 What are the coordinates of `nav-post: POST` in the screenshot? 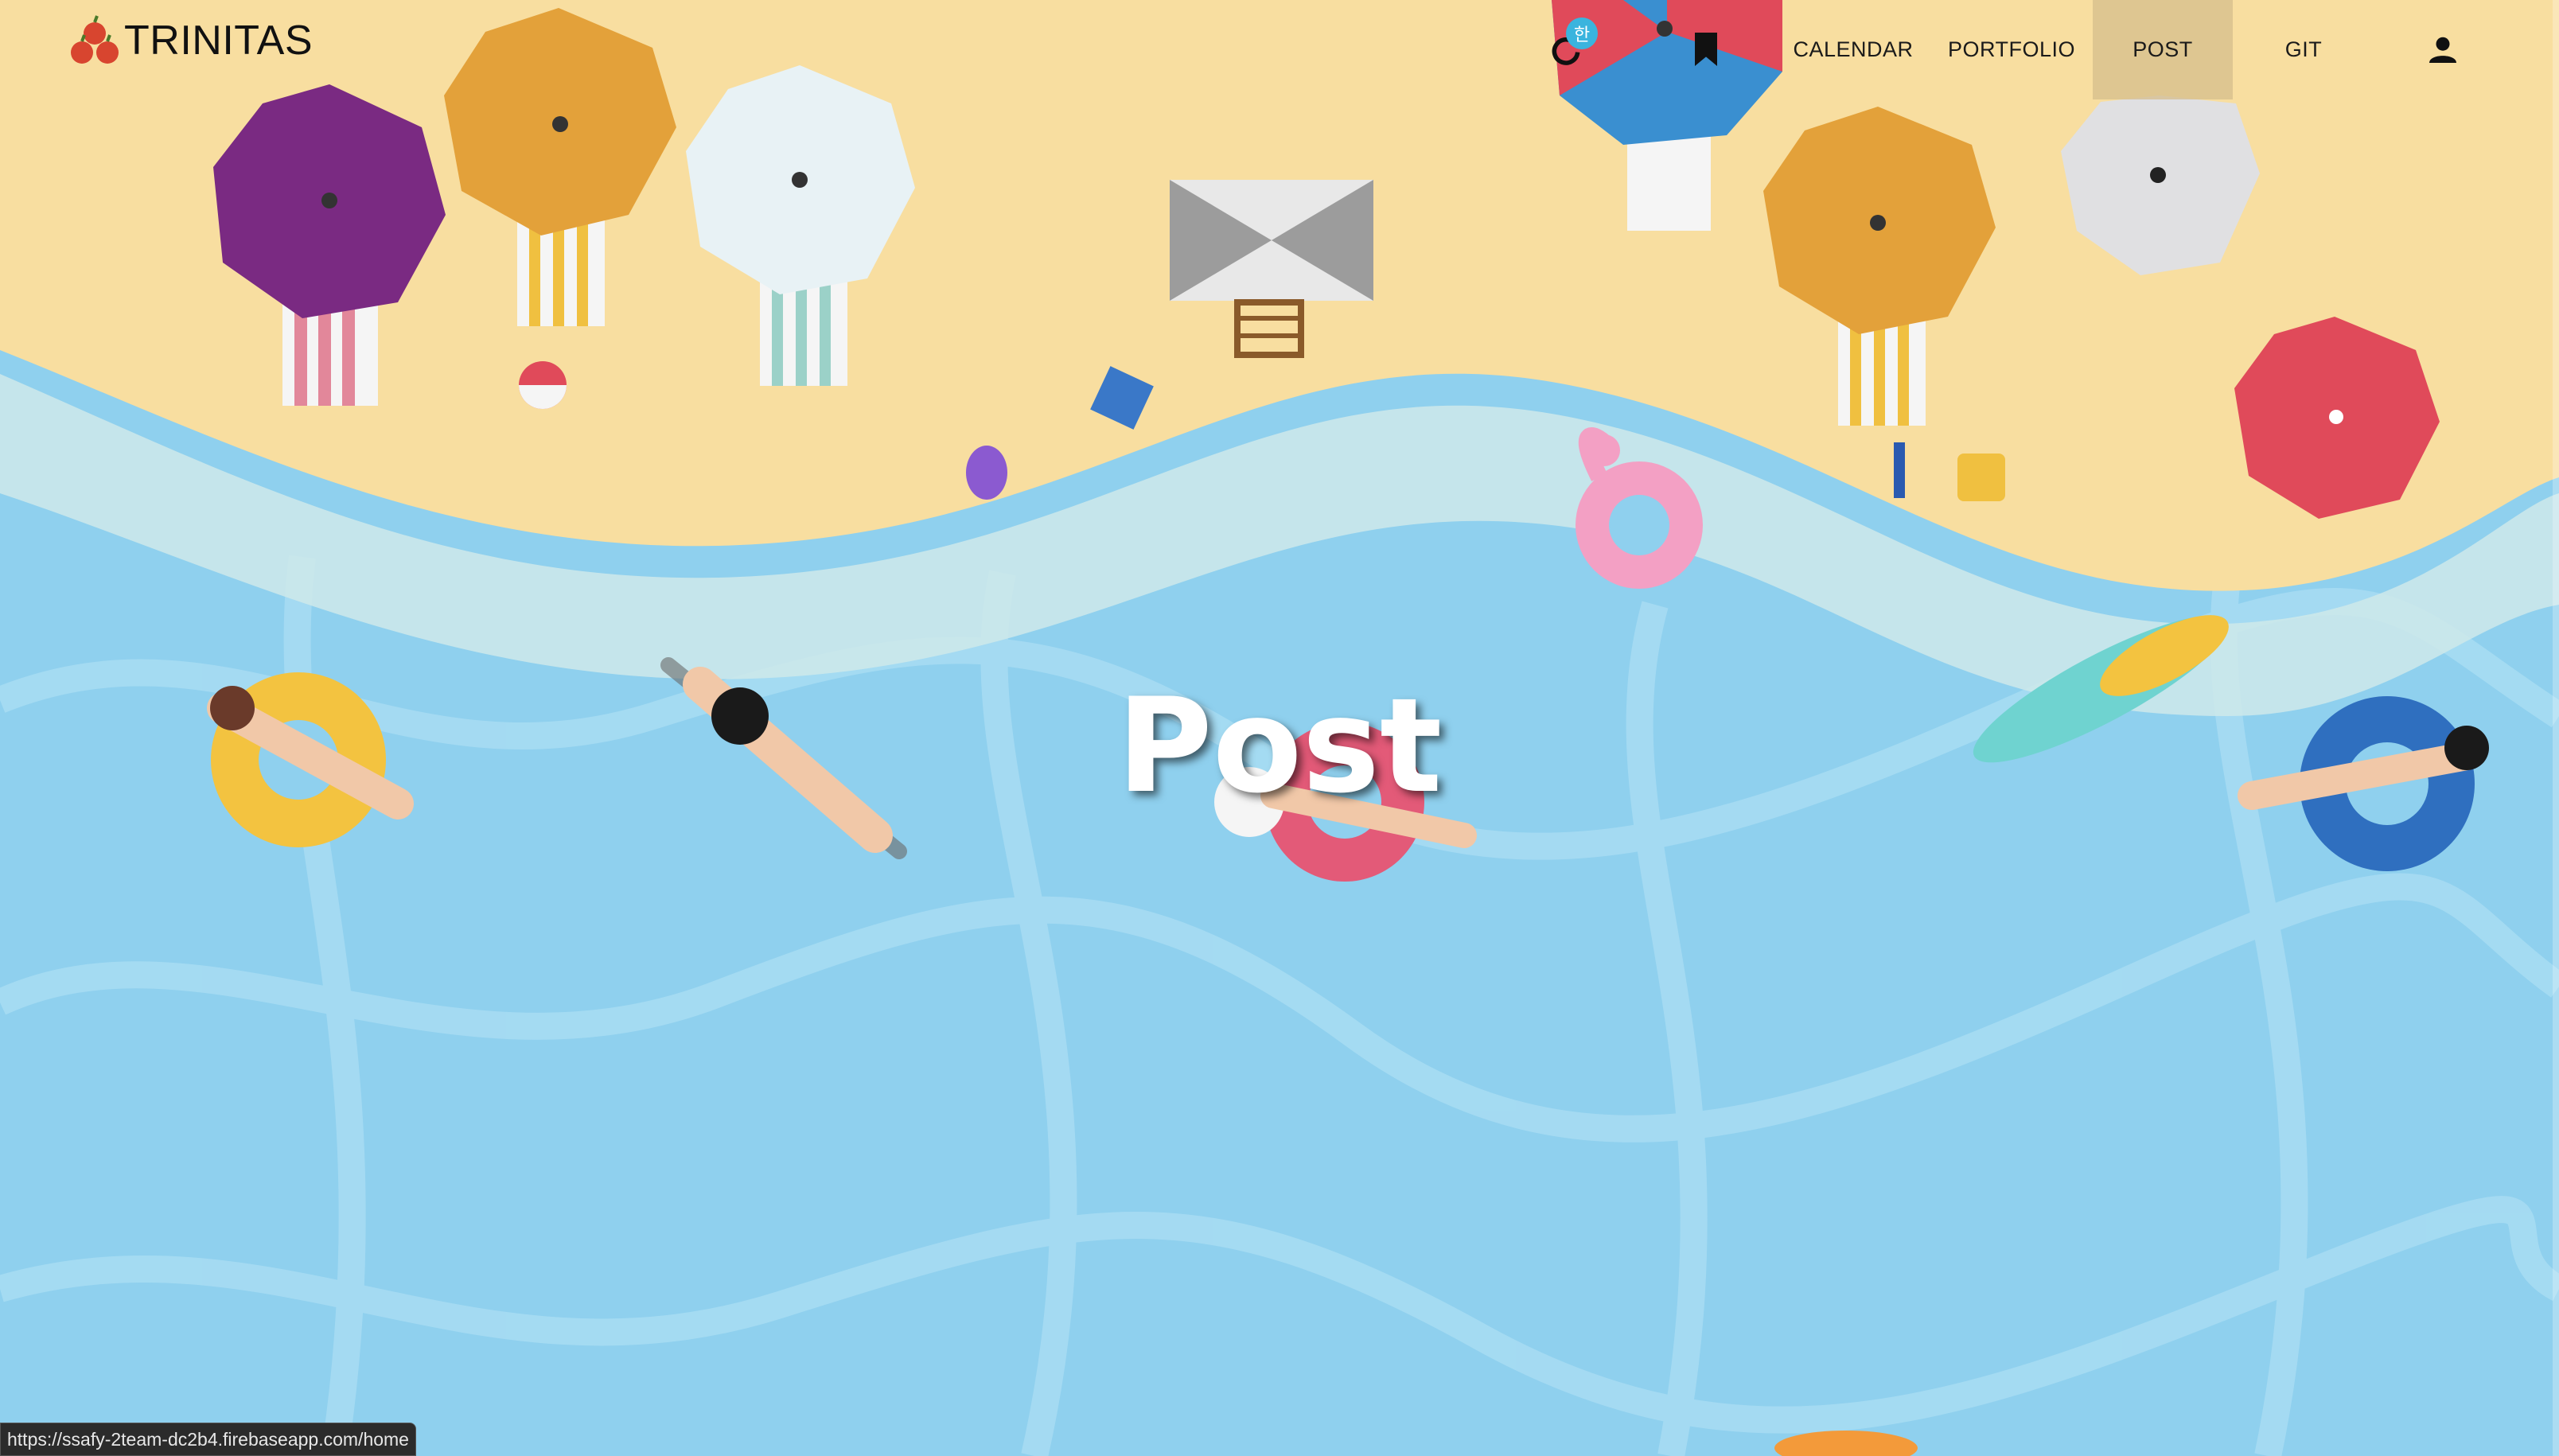 It's located at (2163, 49).